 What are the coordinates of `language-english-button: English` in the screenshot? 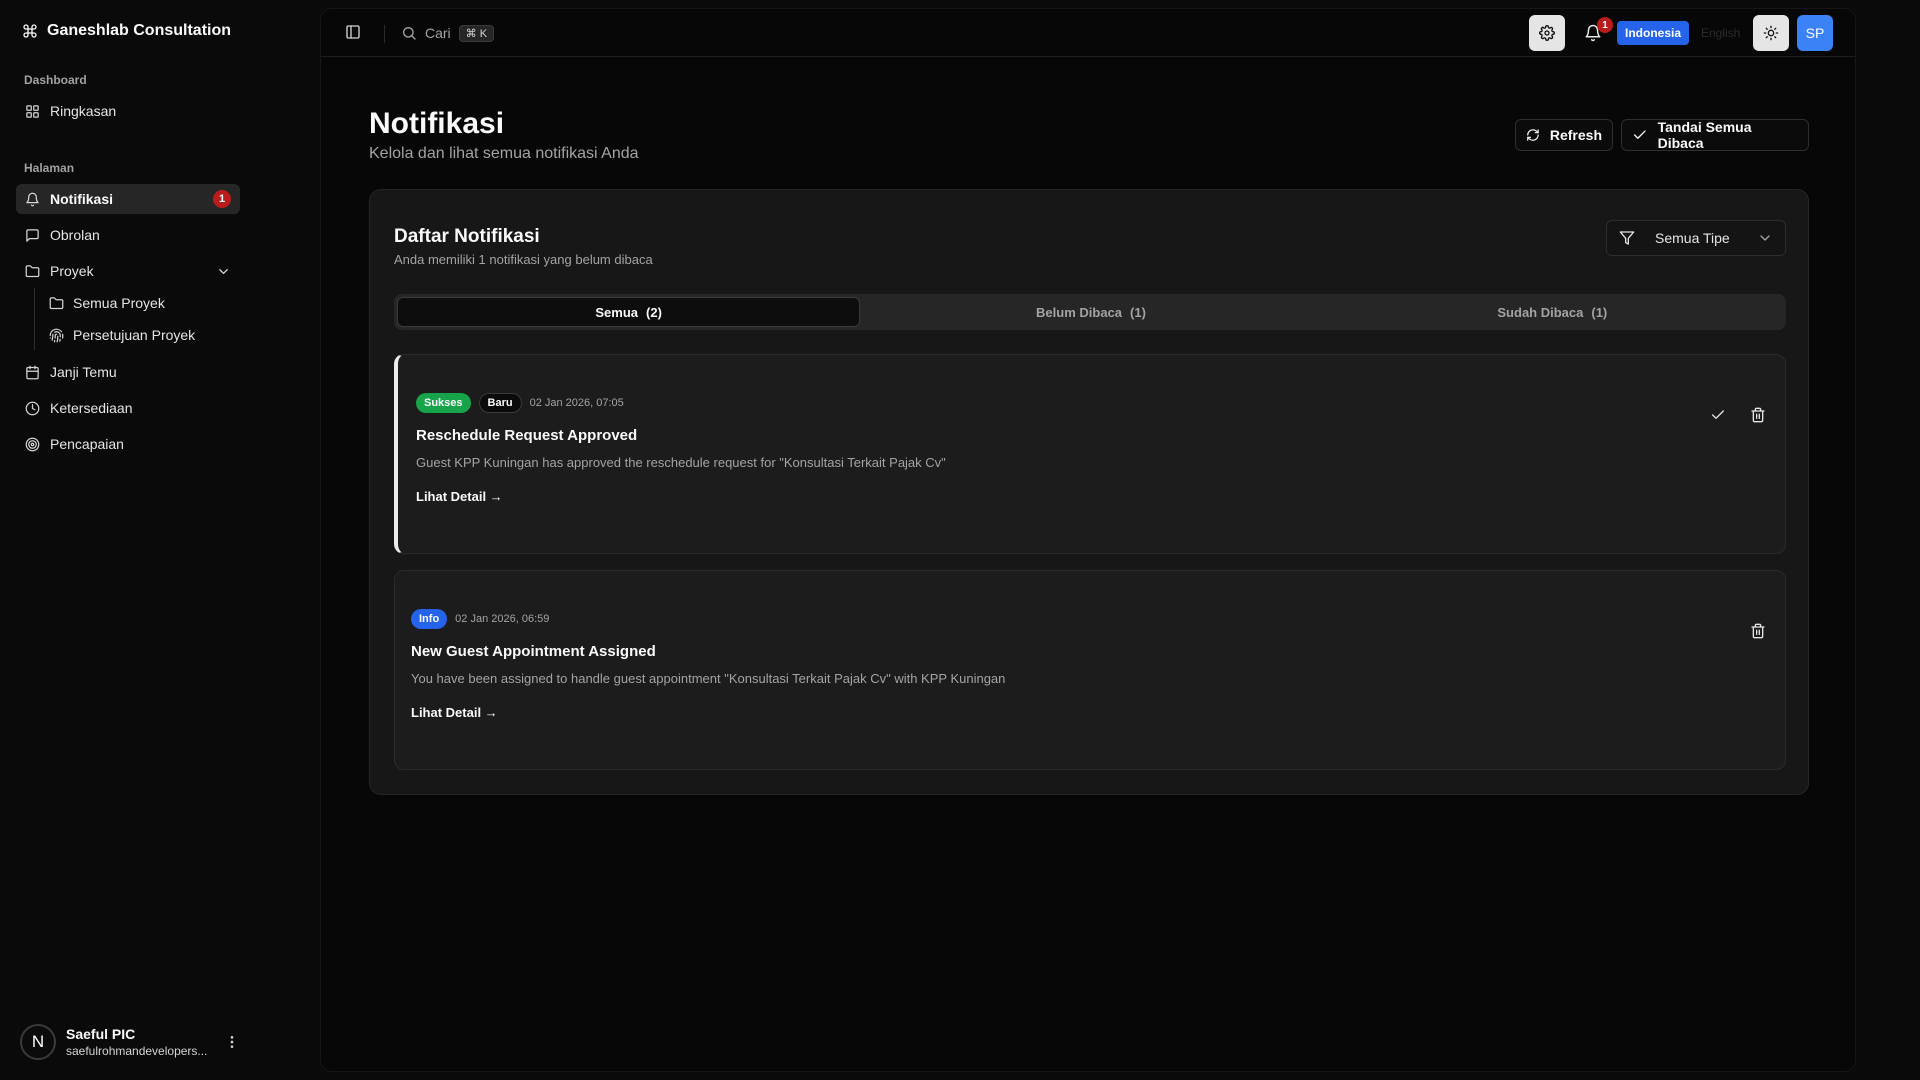 It's located at (1720, 33).